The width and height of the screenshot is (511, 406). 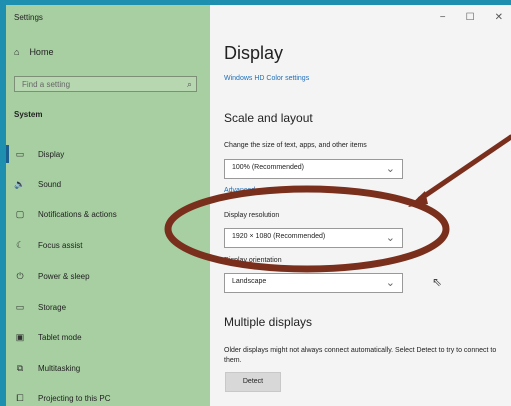 I want to click on sidebar-item-power-sleep: ⏻ Power & sleep, so click(x=109, y=276).